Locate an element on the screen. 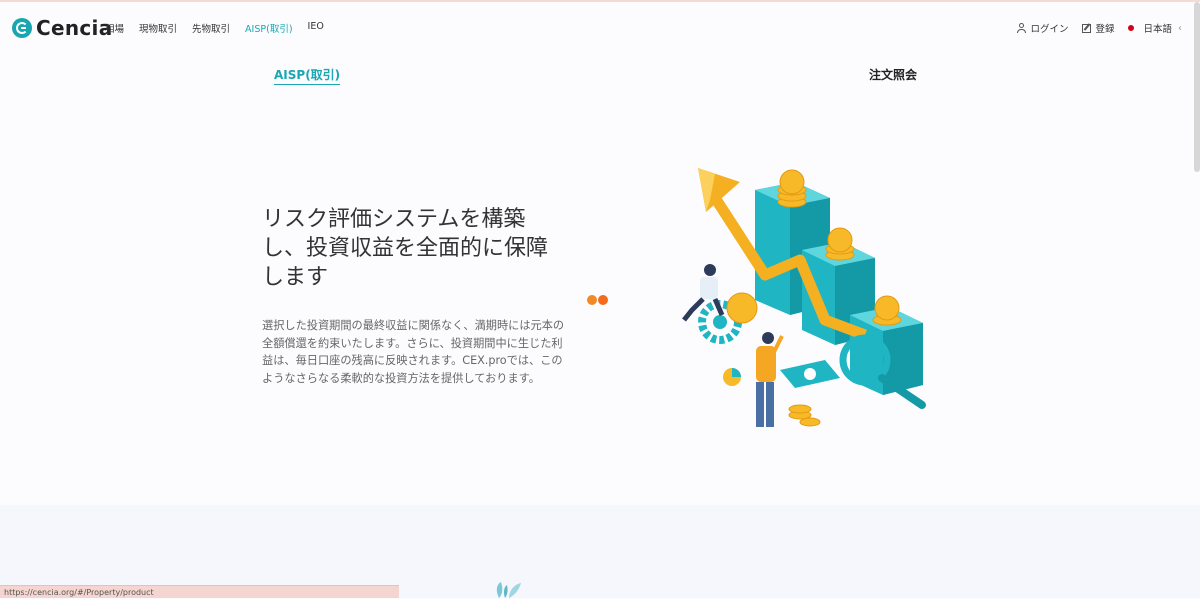 The width and height of the screenshot is (1200, 599). user-icon is located at coordinates (1022, 28).